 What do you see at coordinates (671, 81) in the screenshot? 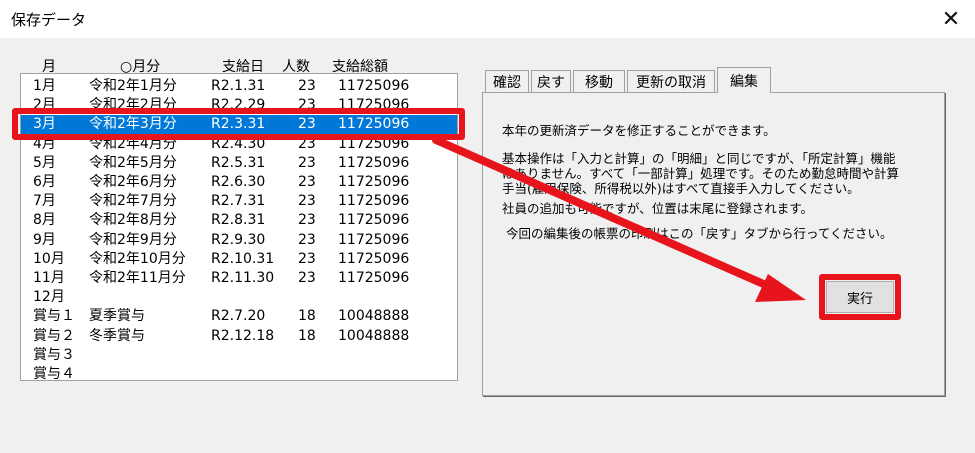
I see `tab-cancel-update: 更新の取消` at bounding box center [671, 81].